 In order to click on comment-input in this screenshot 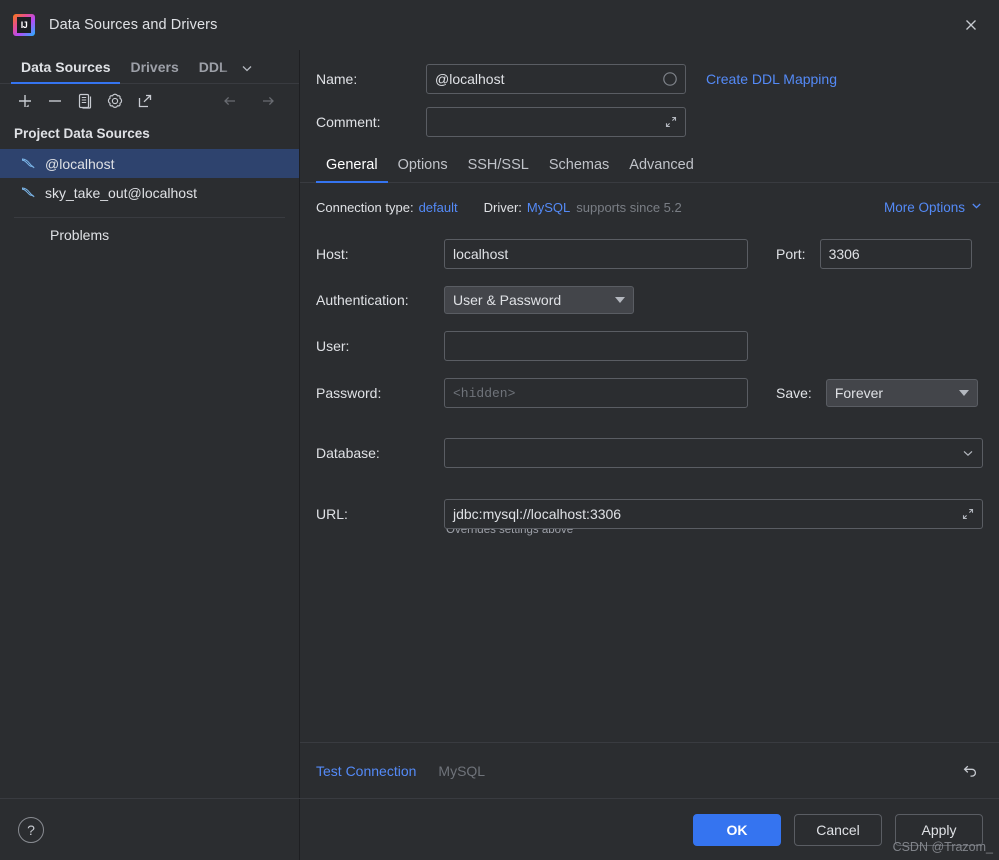, I will do `click(556, 122)`.